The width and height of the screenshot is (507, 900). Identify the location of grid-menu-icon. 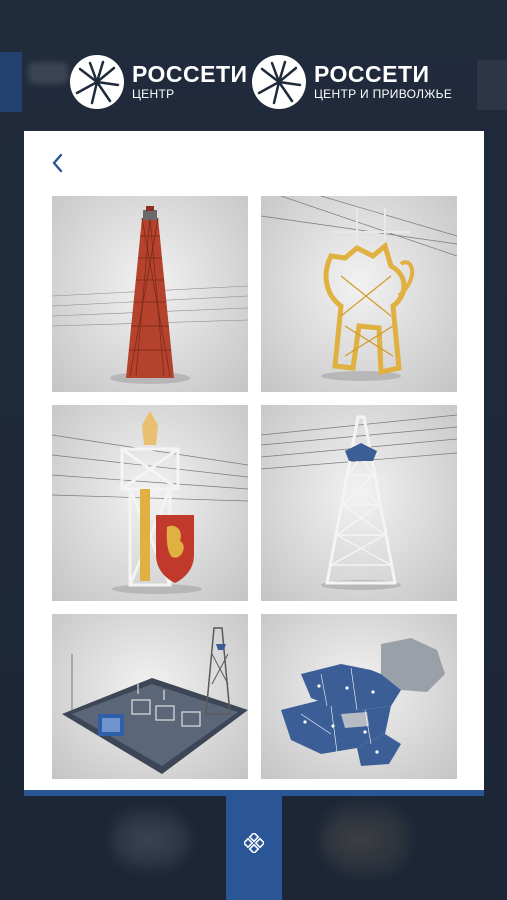
(254, 843).